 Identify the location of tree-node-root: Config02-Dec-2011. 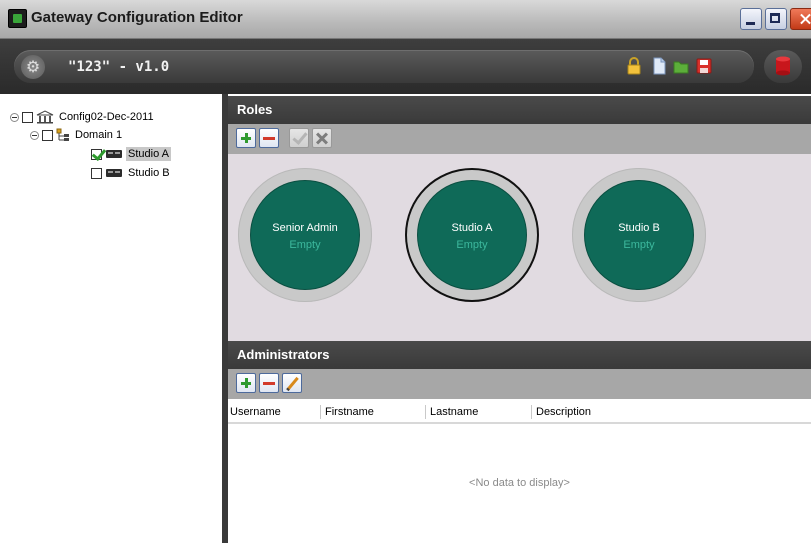
(83, 117).